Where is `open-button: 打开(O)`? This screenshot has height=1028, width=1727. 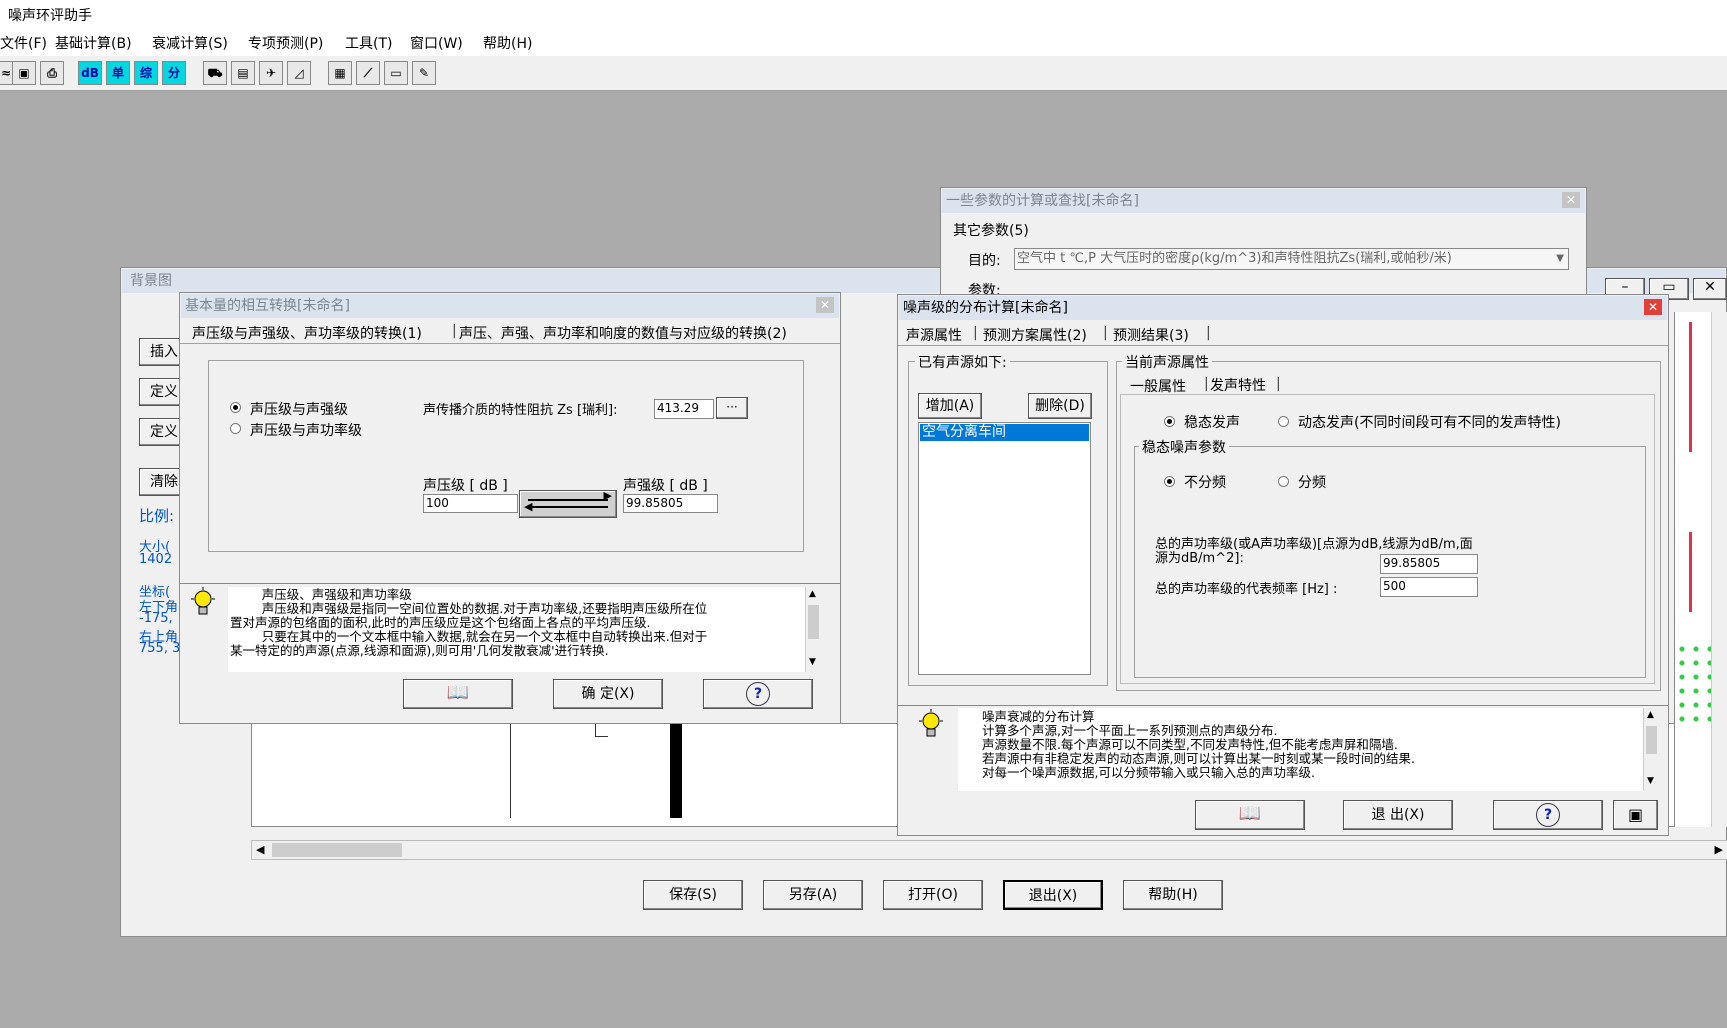
open-button: 打开(O) is located at coordinates (933, 895).